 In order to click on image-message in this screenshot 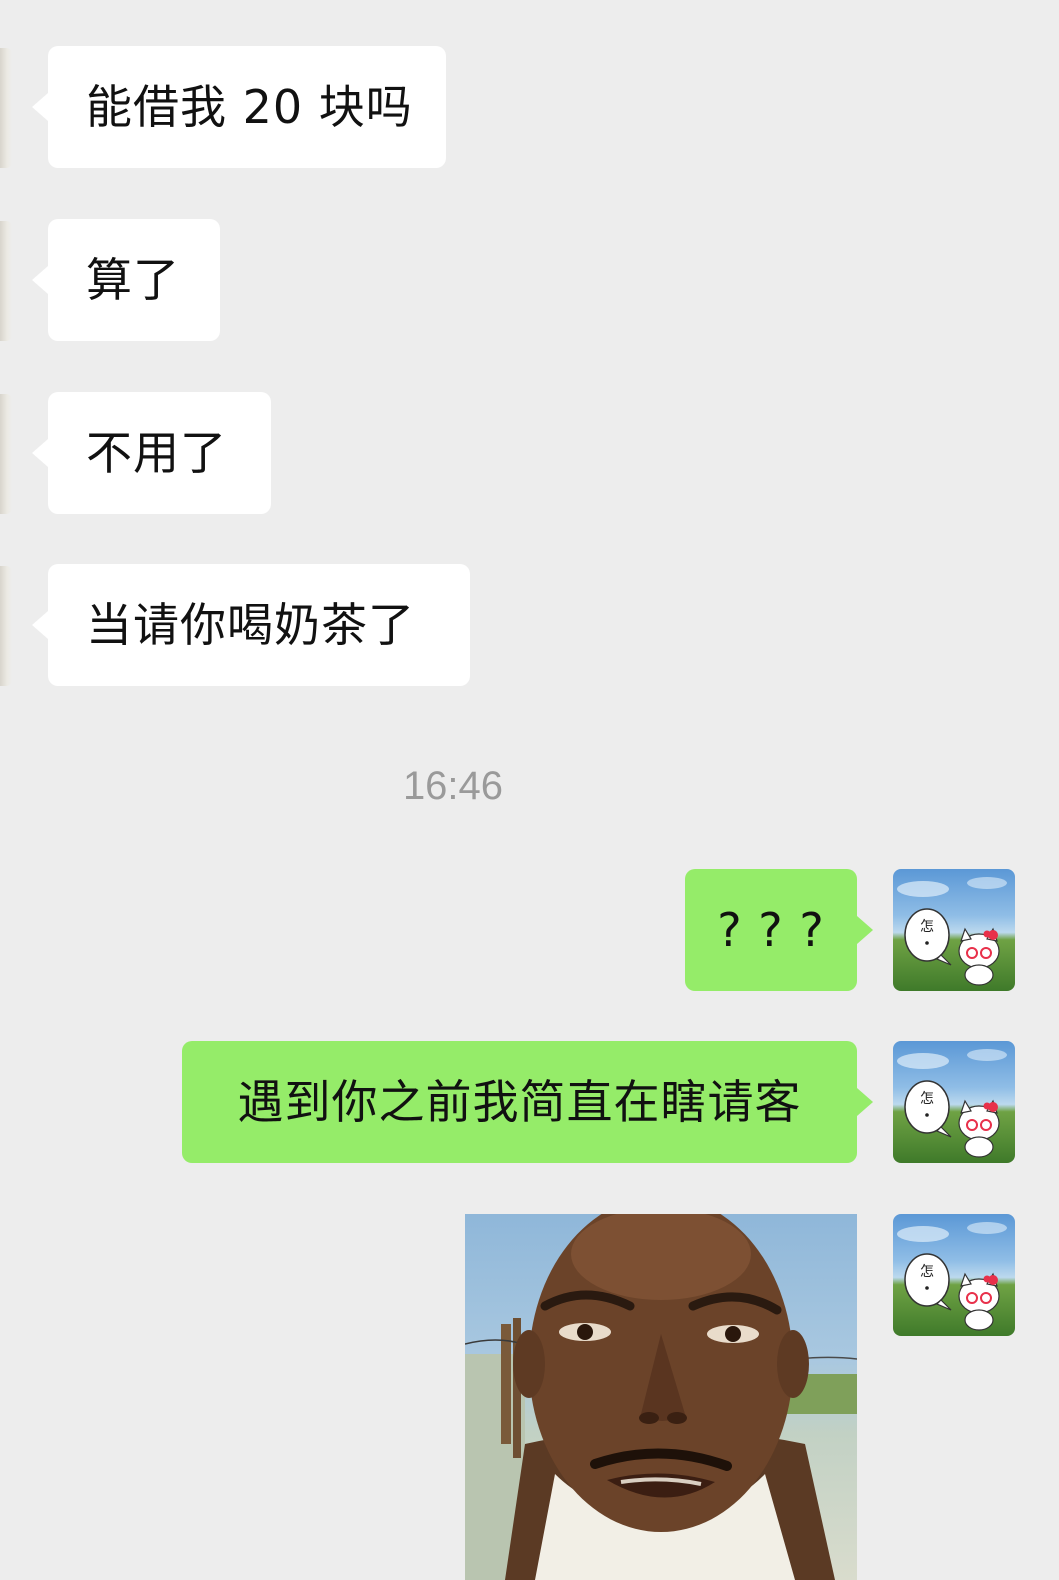, I will do `click(661, 1397)`.